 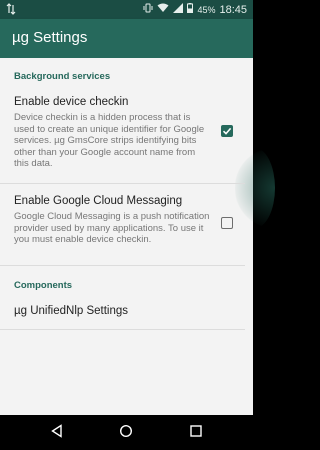 I want to click on pref-device-checkin-title: Enable device checkin, so click(x=71, y=102).